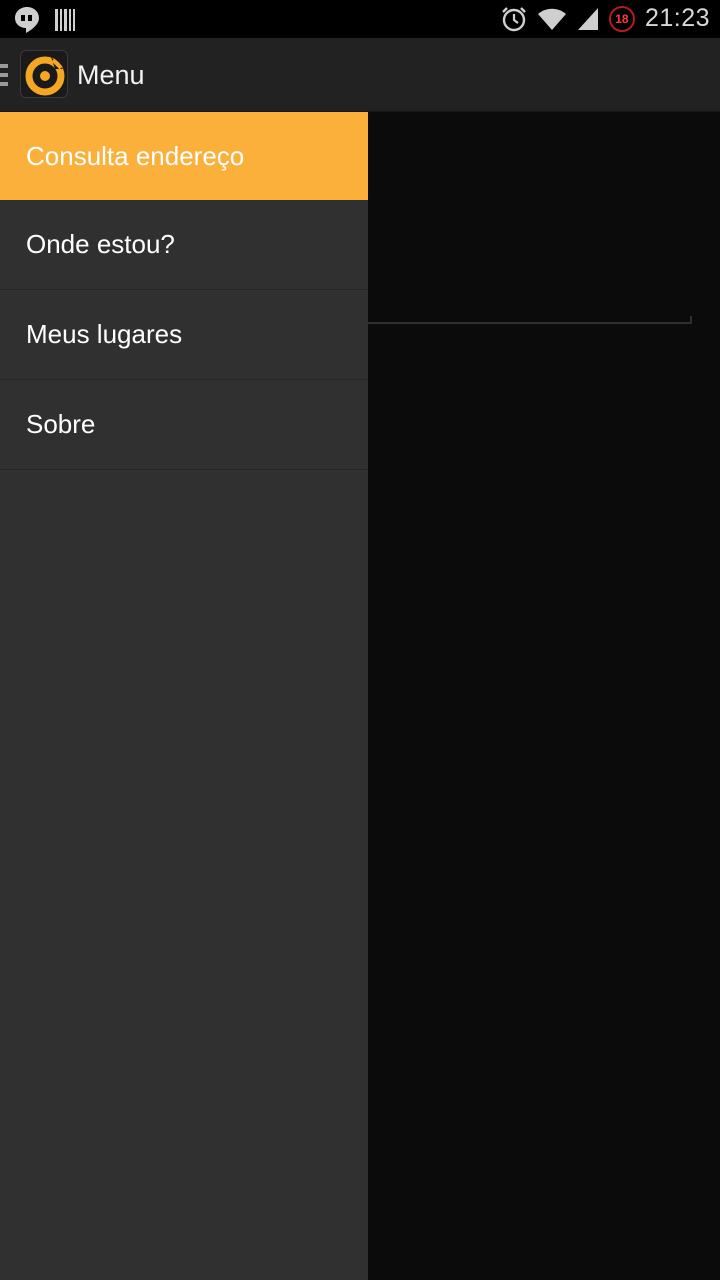 This screenshot has height=1280, width=720. Describe the element at coordinates (691, 320) in the screenshot. I see `input-underline-corner` at that location.